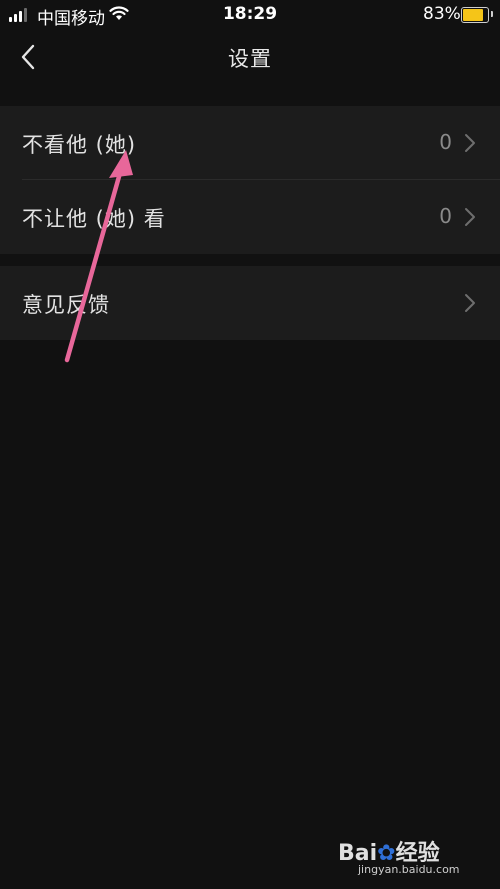 This screenshot has height=889, width=500. Describe the element at coordinates (94, 219) in the screenshot. I see `settings-row-label: 不让他 (她) 看` at that location.